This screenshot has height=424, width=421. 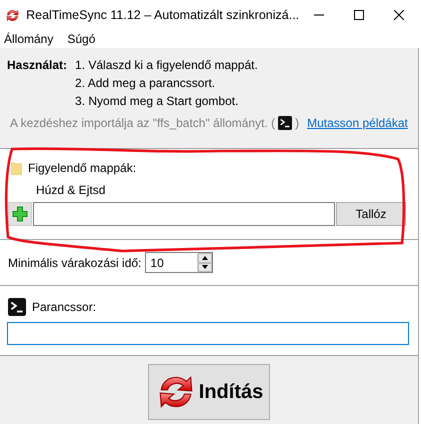 I want to click on import-hint: A kezdéshez importálja az "ffs_batch" állományt. (, so click(x=143, y=123).